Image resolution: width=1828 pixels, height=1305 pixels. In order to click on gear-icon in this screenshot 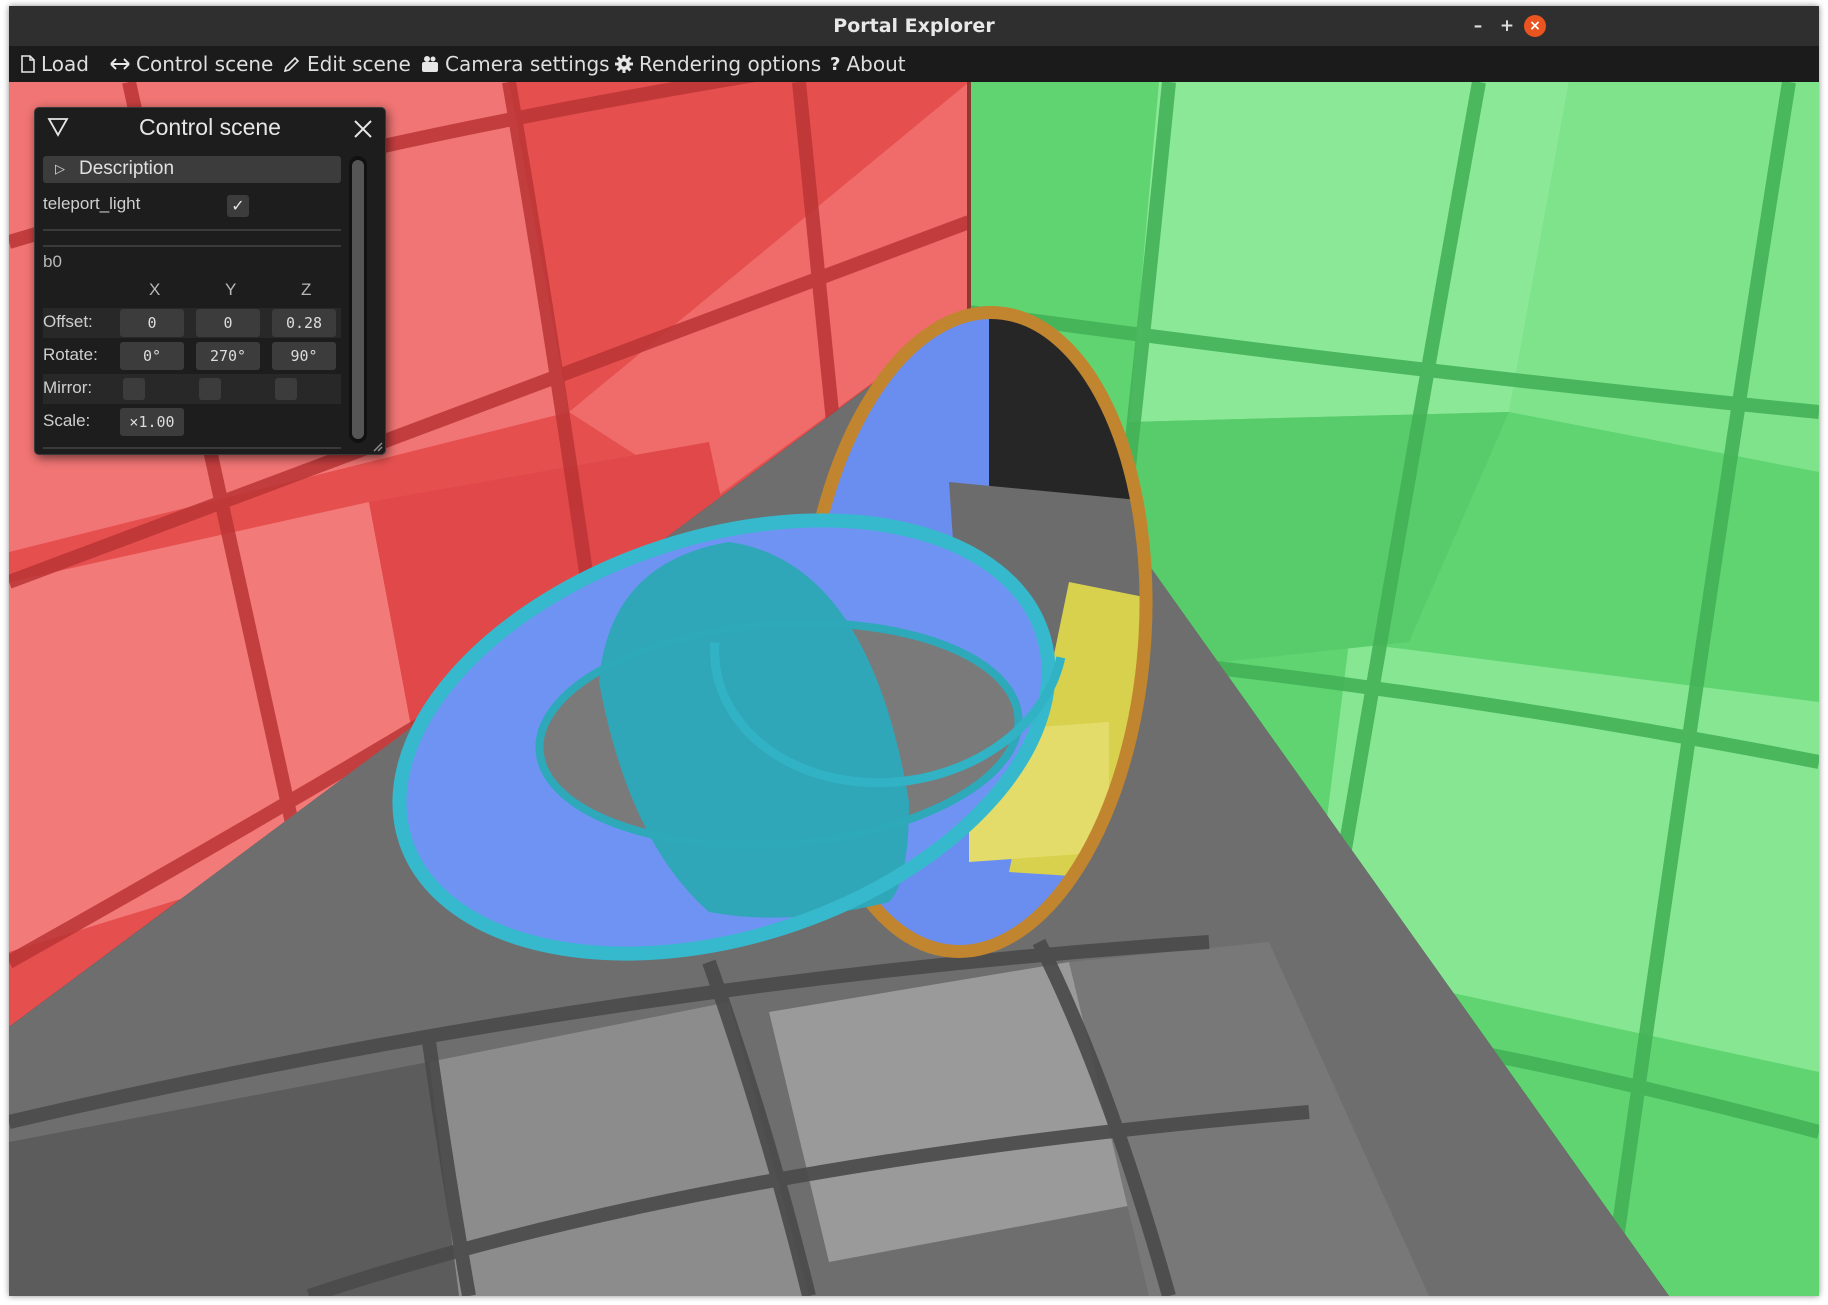, I will do `click(624, 64)`.